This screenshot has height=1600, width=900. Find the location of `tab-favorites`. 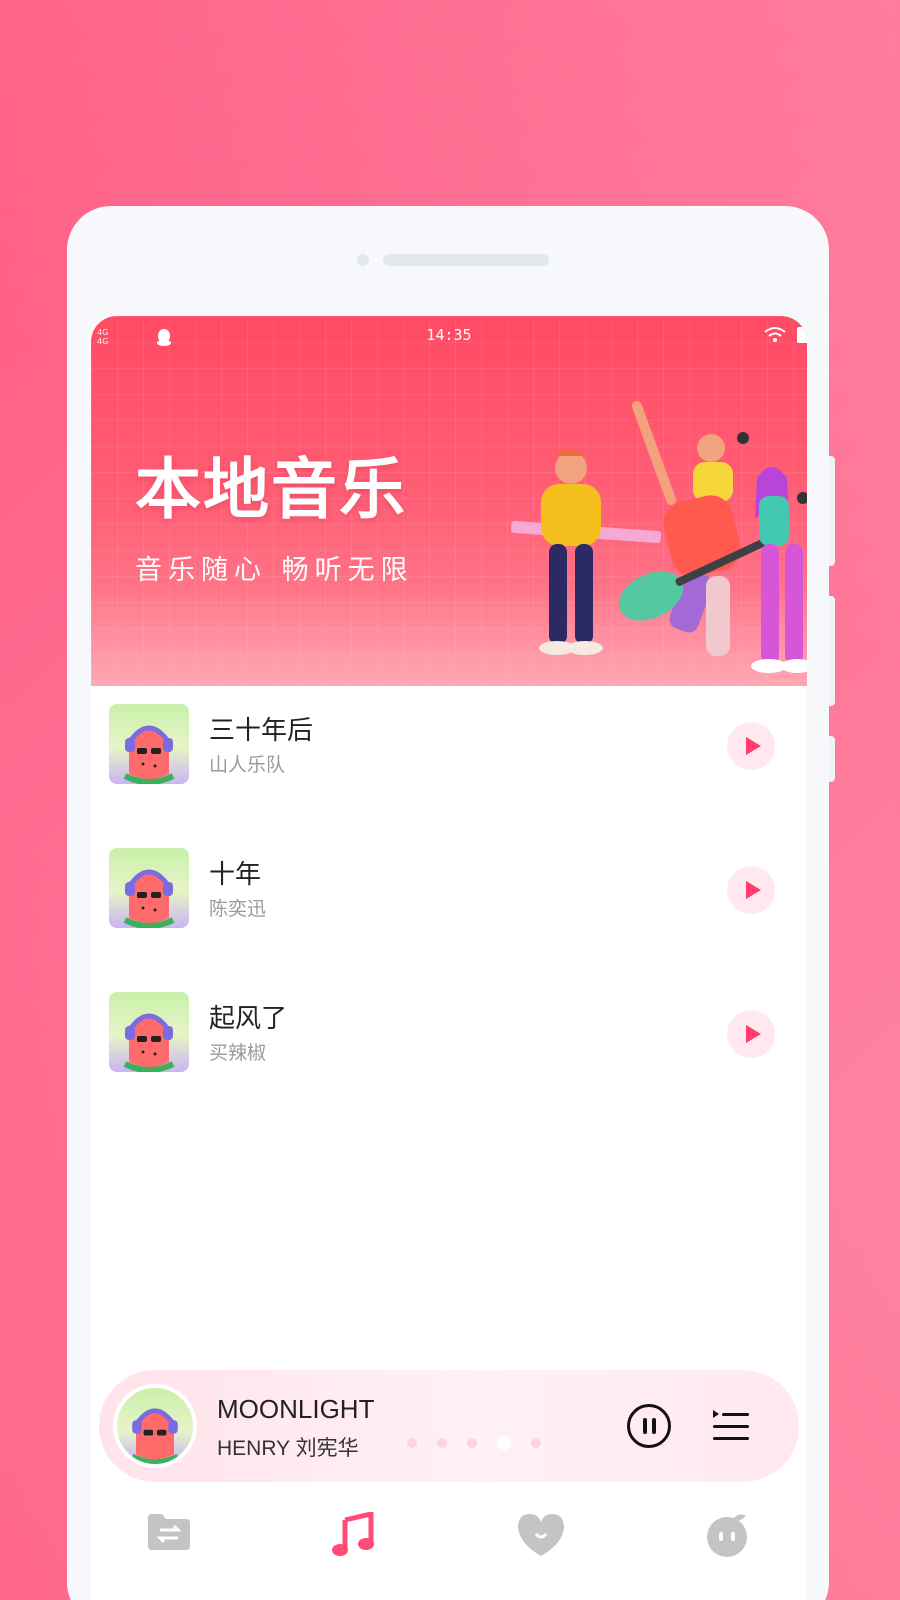

tab-favorites is located at coordinates (541, 1552).